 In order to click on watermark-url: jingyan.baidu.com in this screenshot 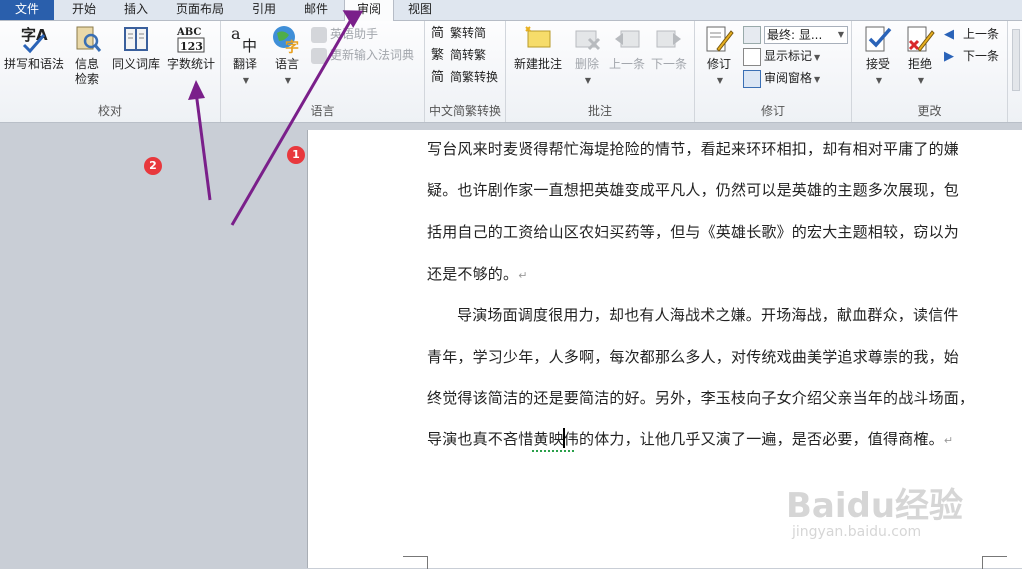, I will do `click(857, 532)`.